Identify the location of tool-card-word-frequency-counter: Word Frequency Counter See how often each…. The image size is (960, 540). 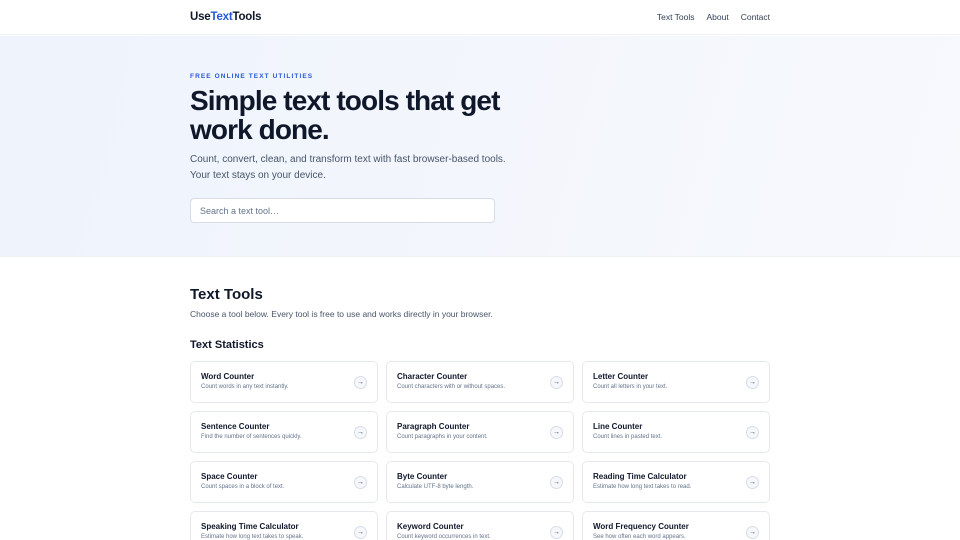
(676, 525).